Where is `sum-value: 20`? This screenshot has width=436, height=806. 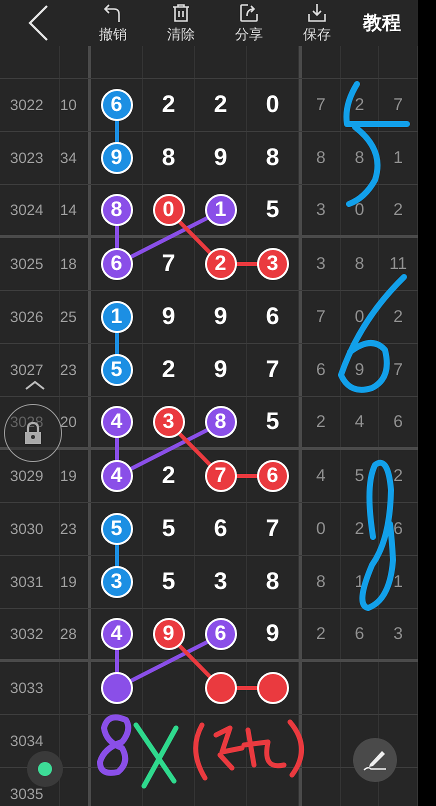 sum-value: 20 is located at coordinates (68, 422).